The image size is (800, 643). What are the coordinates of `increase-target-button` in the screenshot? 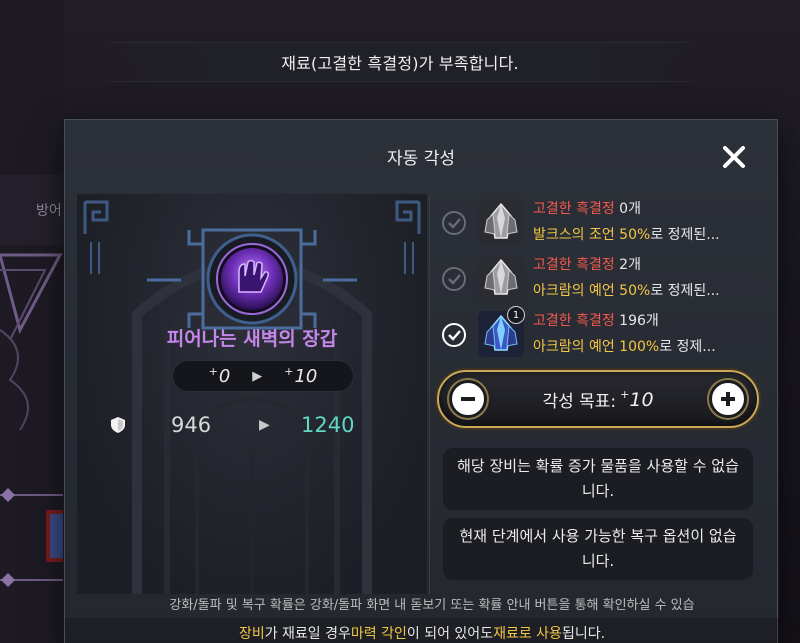 It's located at (728, 399).